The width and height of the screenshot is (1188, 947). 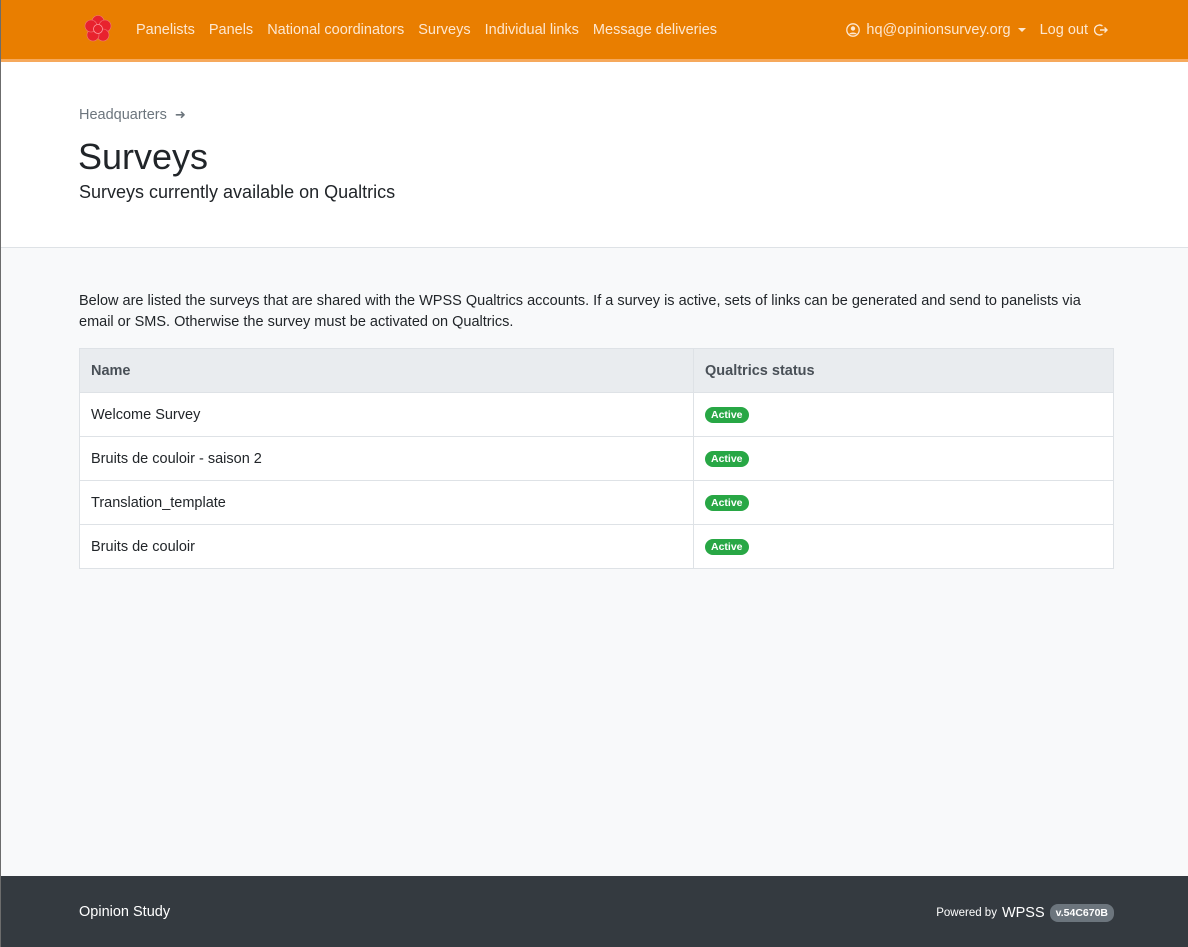 What do you see at coordinates (532, 30) in the screenshot?
I see `nav-link-individual-links: Individual links` at bounding box center [532, 30].